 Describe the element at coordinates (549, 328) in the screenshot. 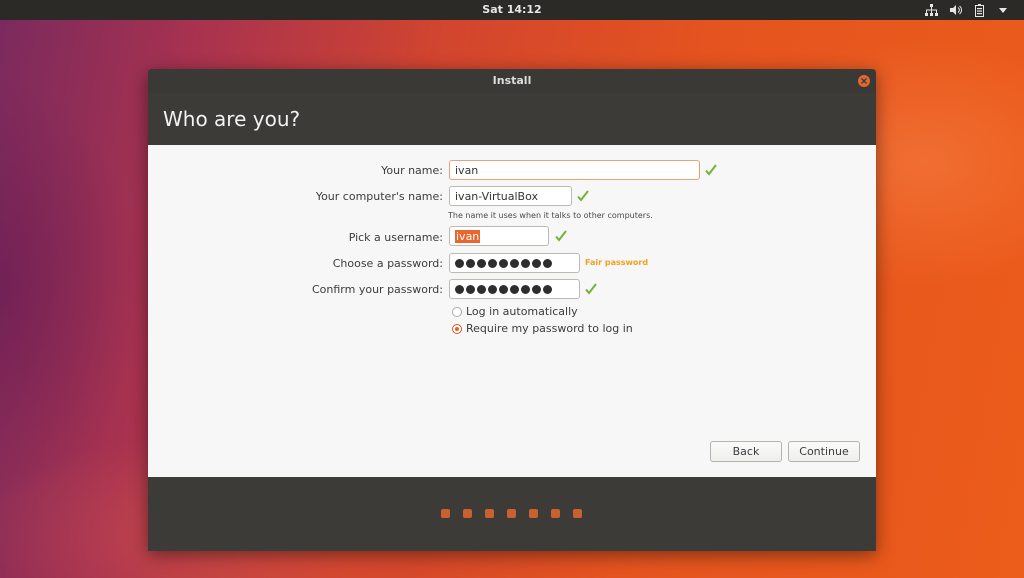

I see `login-password-label: Require my password to log in` at that location.